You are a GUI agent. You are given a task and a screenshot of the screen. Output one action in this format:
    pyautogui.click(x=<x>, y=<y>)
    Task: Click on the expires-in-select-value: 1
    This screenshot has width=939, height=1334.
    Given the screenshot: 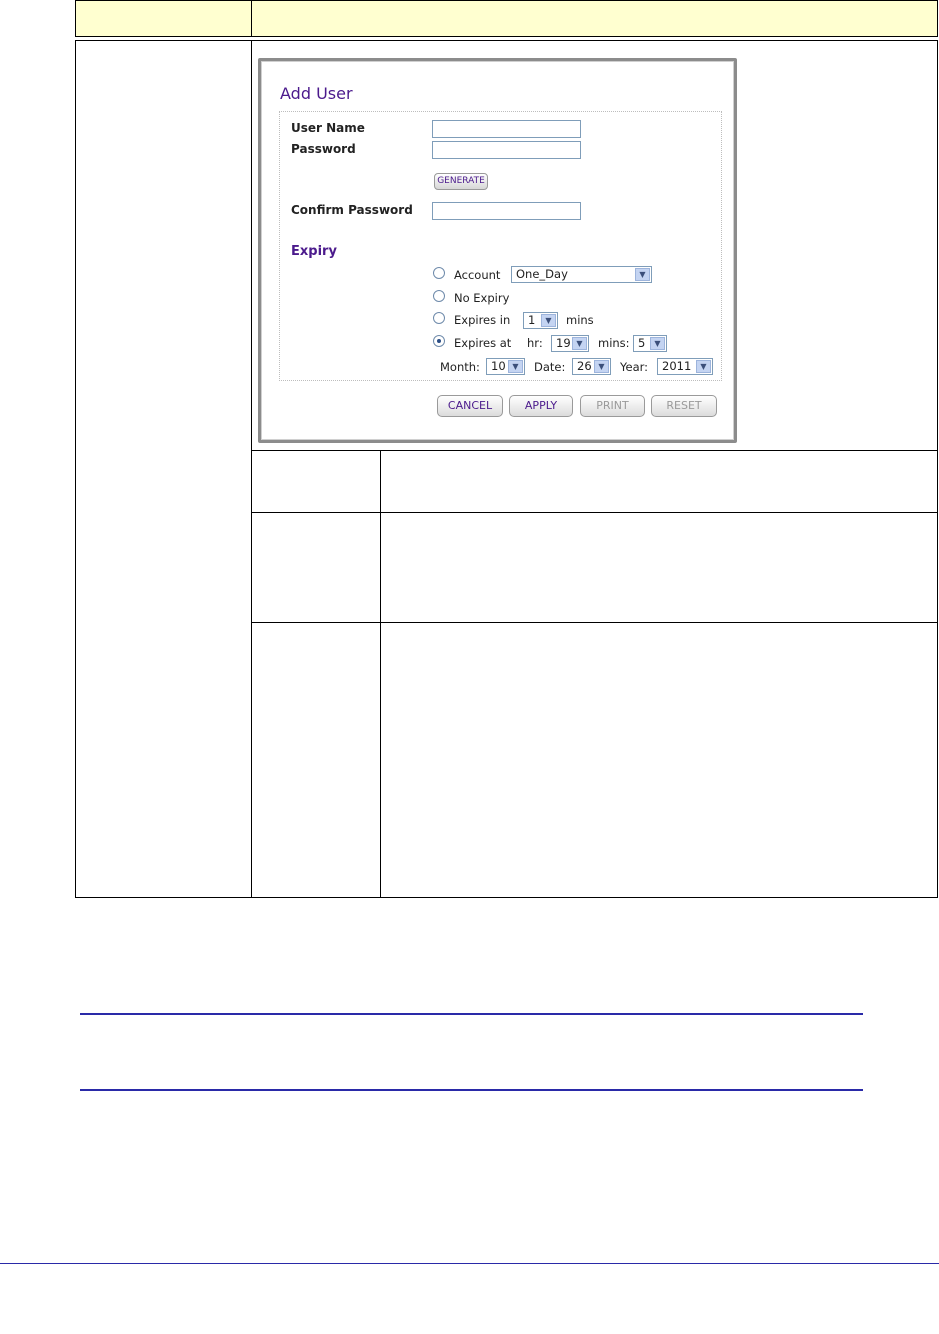 What is the action you would take?
    pyautogui.click(x=532, y=320)
    